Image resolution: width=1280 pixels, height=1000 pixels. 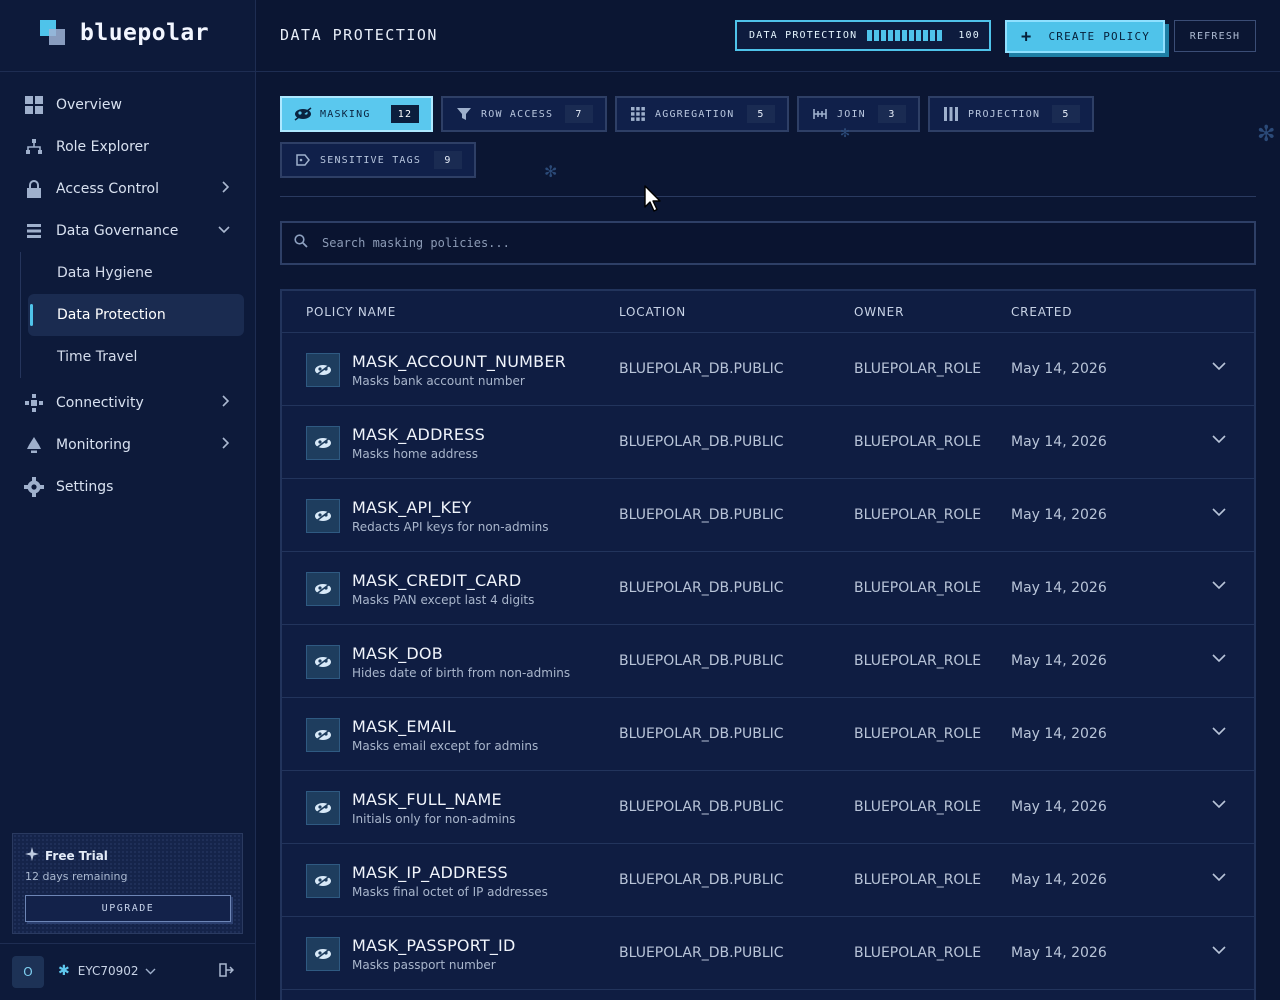 I want to click on tab-label: SENSITIVE TAGS, so click(x=371, y=160).